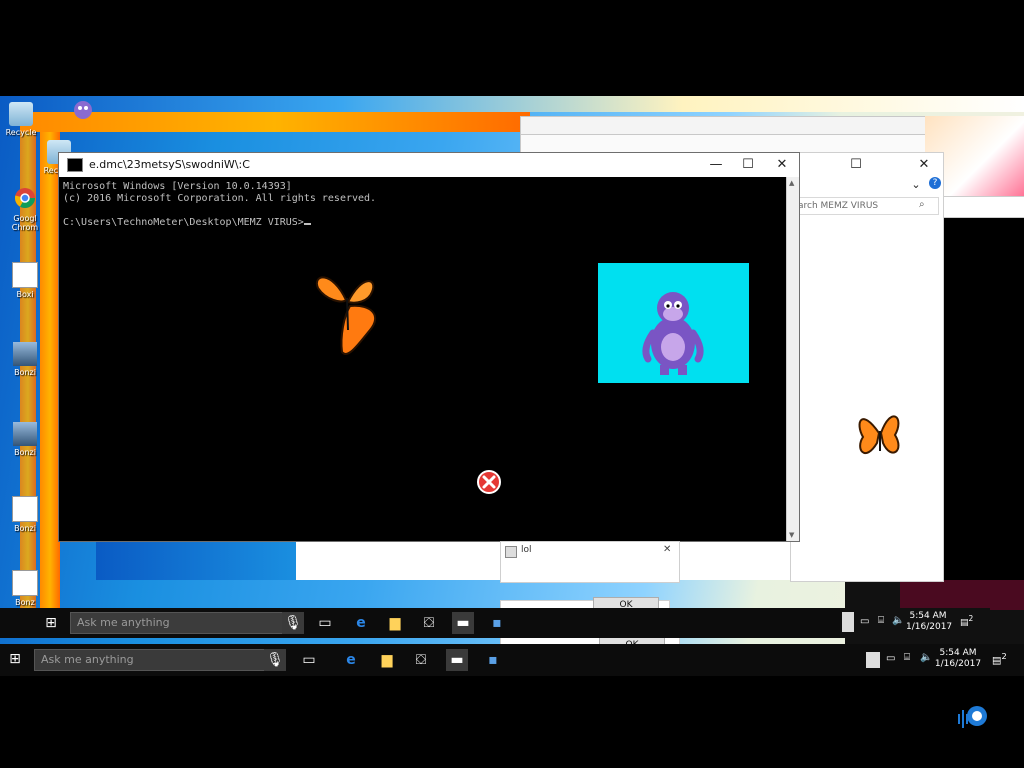 Image resolution: width=1024 pixels, height=768 pixels. Describe the element at coordinates (590, 562) in the screenshot. I see `message-box: lol ✕` at that location.